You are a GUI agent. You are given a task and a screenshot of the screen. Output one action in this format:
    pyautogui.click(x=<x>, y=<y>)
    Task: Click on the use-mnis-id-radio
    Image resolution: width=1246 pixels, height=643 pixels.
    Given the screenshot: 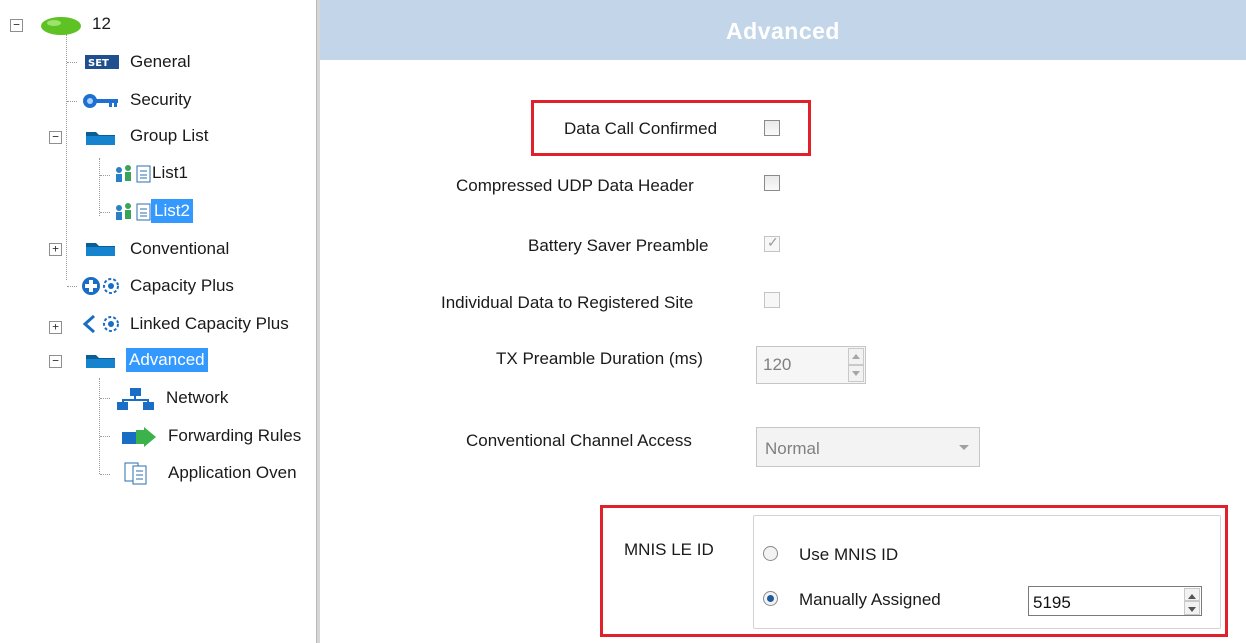 What is the action you would take?
    pyautogui.click(x=770, y=553)
    